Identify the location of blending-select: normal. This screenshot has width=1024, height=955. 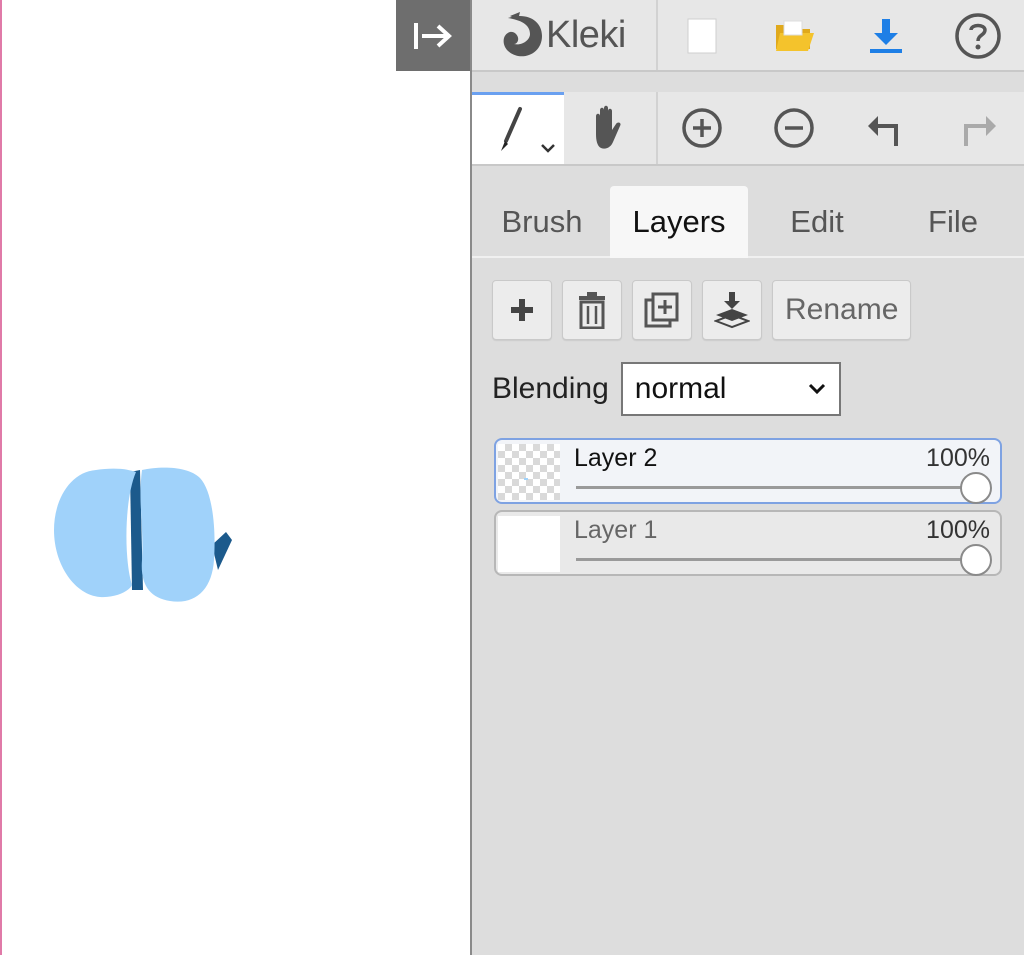
(730, 389).